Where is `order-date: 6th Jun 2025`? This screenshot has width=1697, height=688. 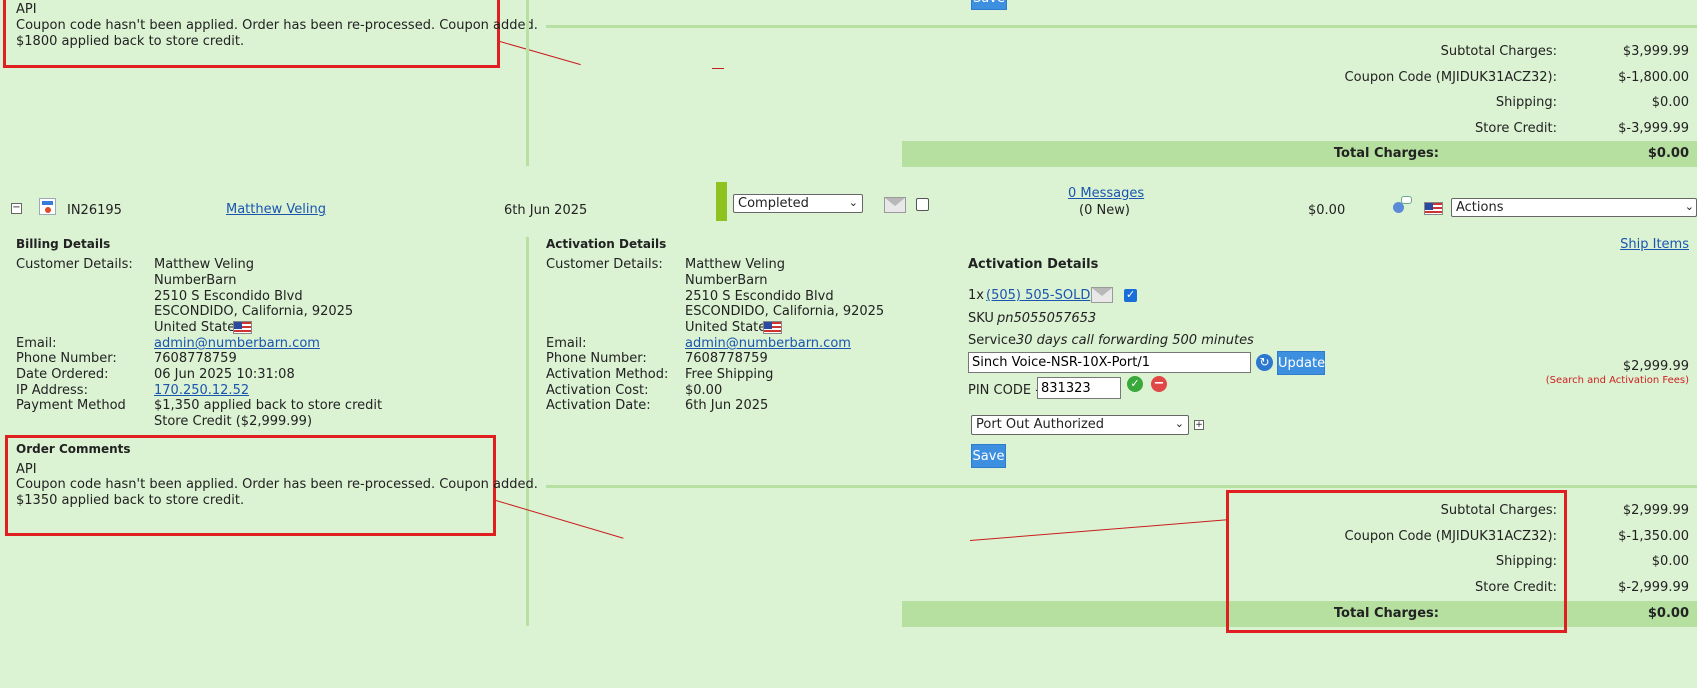
order-date: 6th Jun 2025 is located at coordinates (546, 210).